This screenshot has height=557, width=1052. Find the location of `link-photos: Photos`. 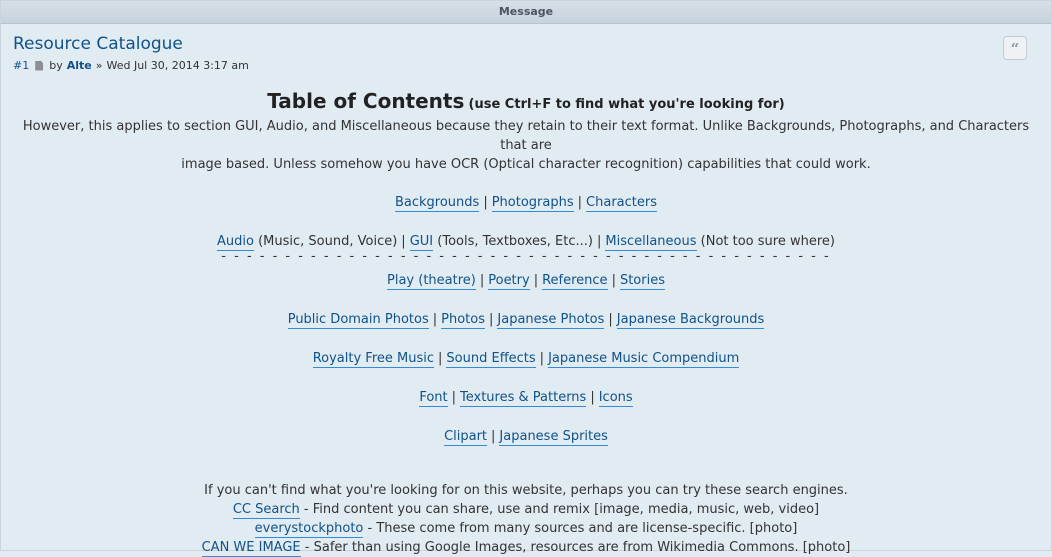

link-photos: Photos is located at coordinates (463, 320).